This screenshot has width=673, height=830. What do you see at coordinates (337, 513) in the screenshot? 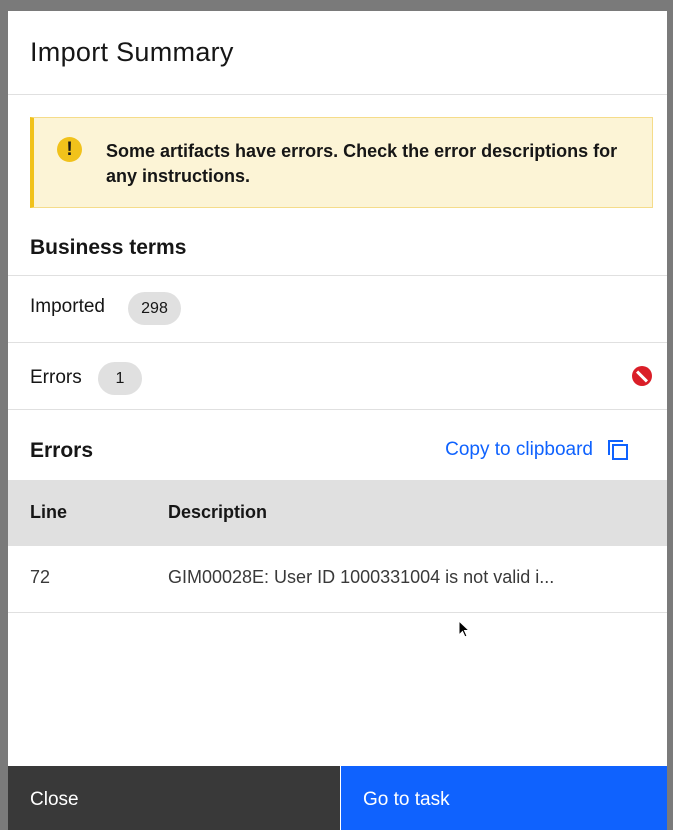
I see `errors-table-header: Line Description` at bounding box center [337, 513].